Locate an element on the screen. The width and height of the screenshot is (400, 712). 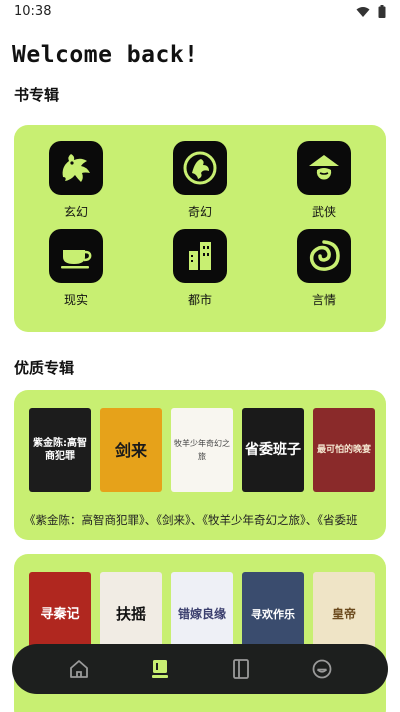
cover-title: 最可怕的晚宴 is located at coordinates (343, 449).